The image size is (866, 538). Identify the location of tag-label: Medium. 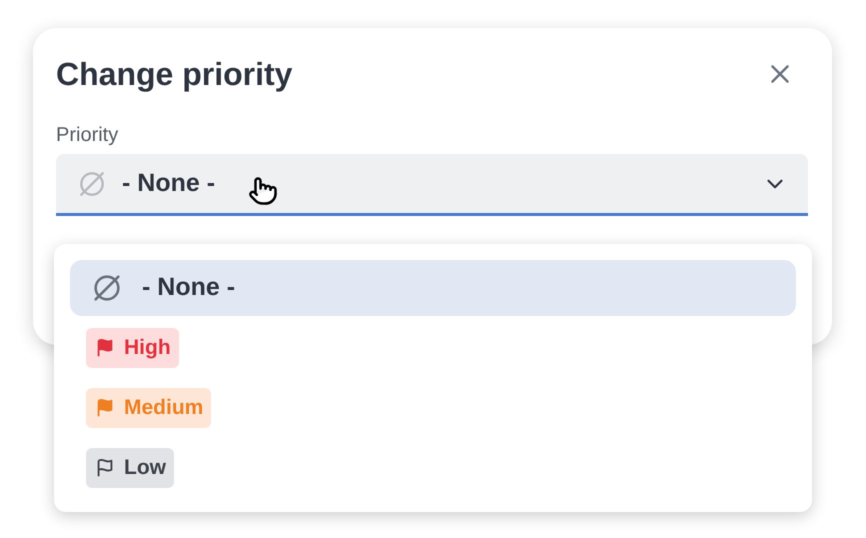
(164, 408).